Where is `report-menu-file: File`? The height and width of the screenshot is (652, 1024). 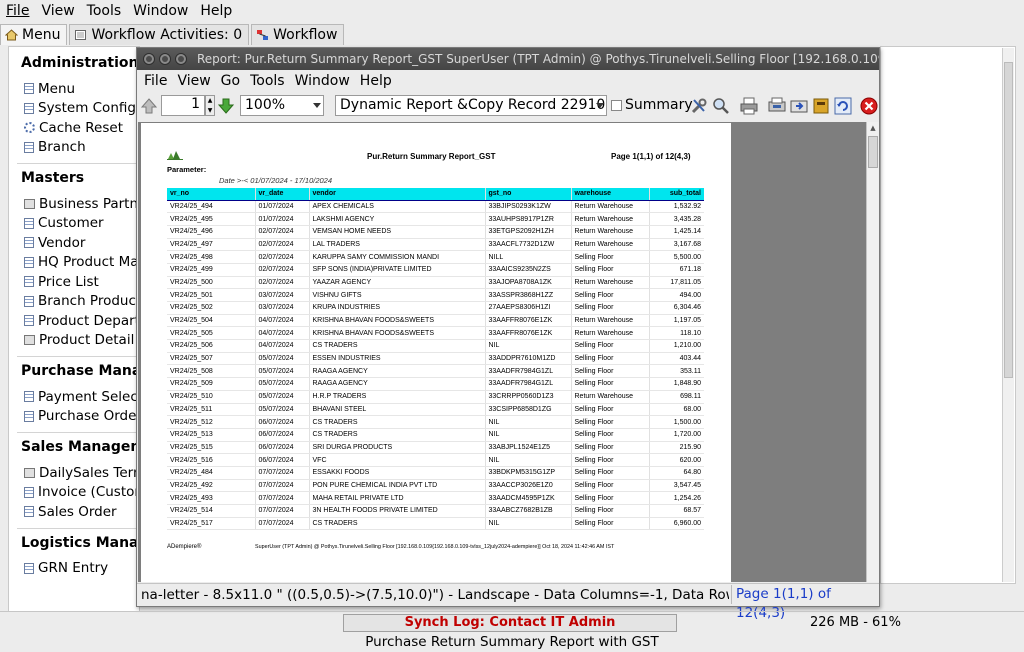
report-menu-file: File is located at coordinates (155, 81).